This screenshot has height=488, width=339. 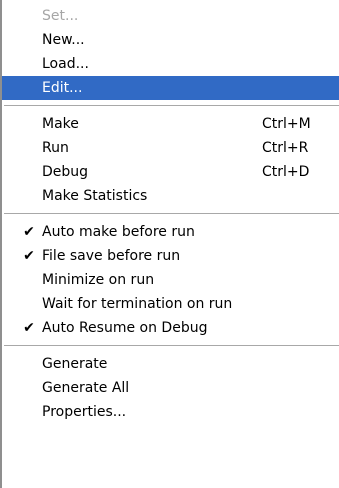 What do you see at coordinates (75, 364) in the screenshot?
I see `menu-item-label: Generate` at bounding box center [75, 364].